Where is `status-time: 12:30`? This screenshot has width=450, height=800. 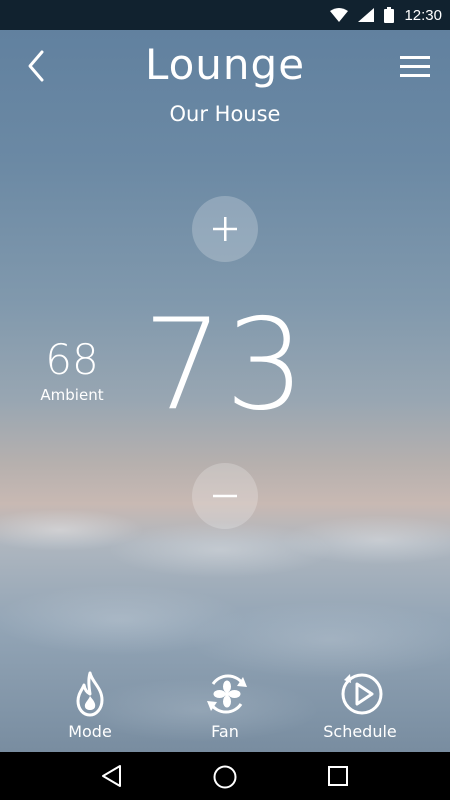 status-time: 12:30 is located at coordinates (423, 15).